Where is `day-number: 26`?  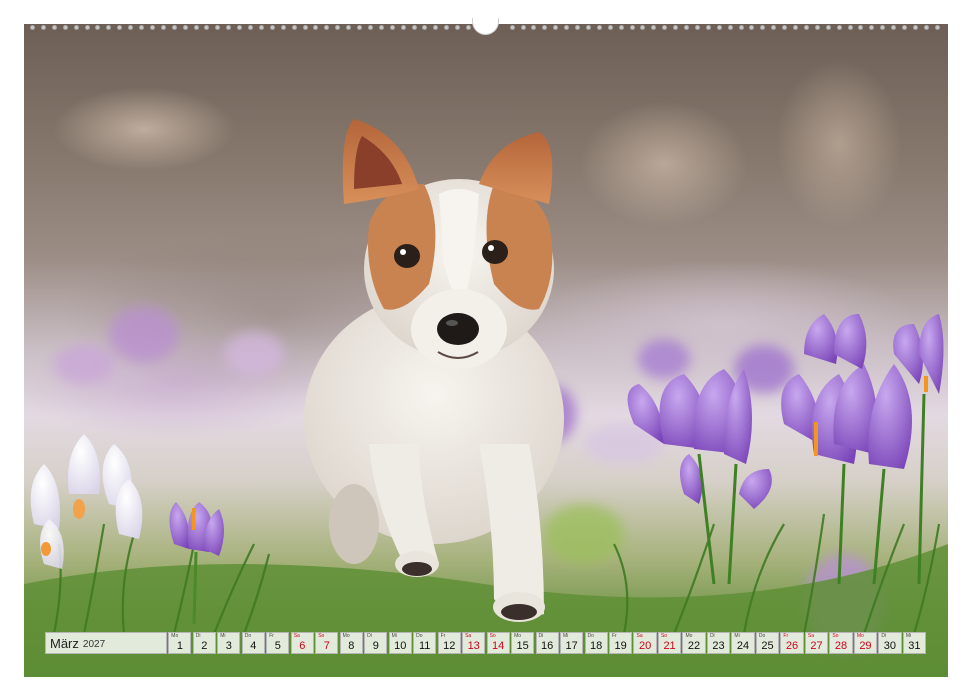
day-number: 26 is located at coordinates (792, 646).